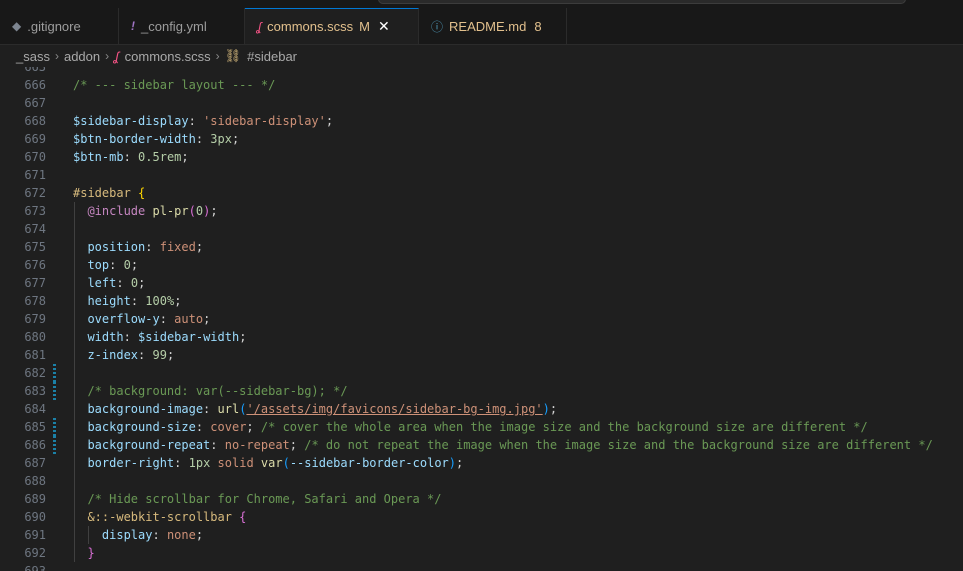 This screenshot has width=963, height=571. What do you see at coordinates (35, 283) in the screenshot?
I see `line-number: 677` at bounding box center [35, 283].